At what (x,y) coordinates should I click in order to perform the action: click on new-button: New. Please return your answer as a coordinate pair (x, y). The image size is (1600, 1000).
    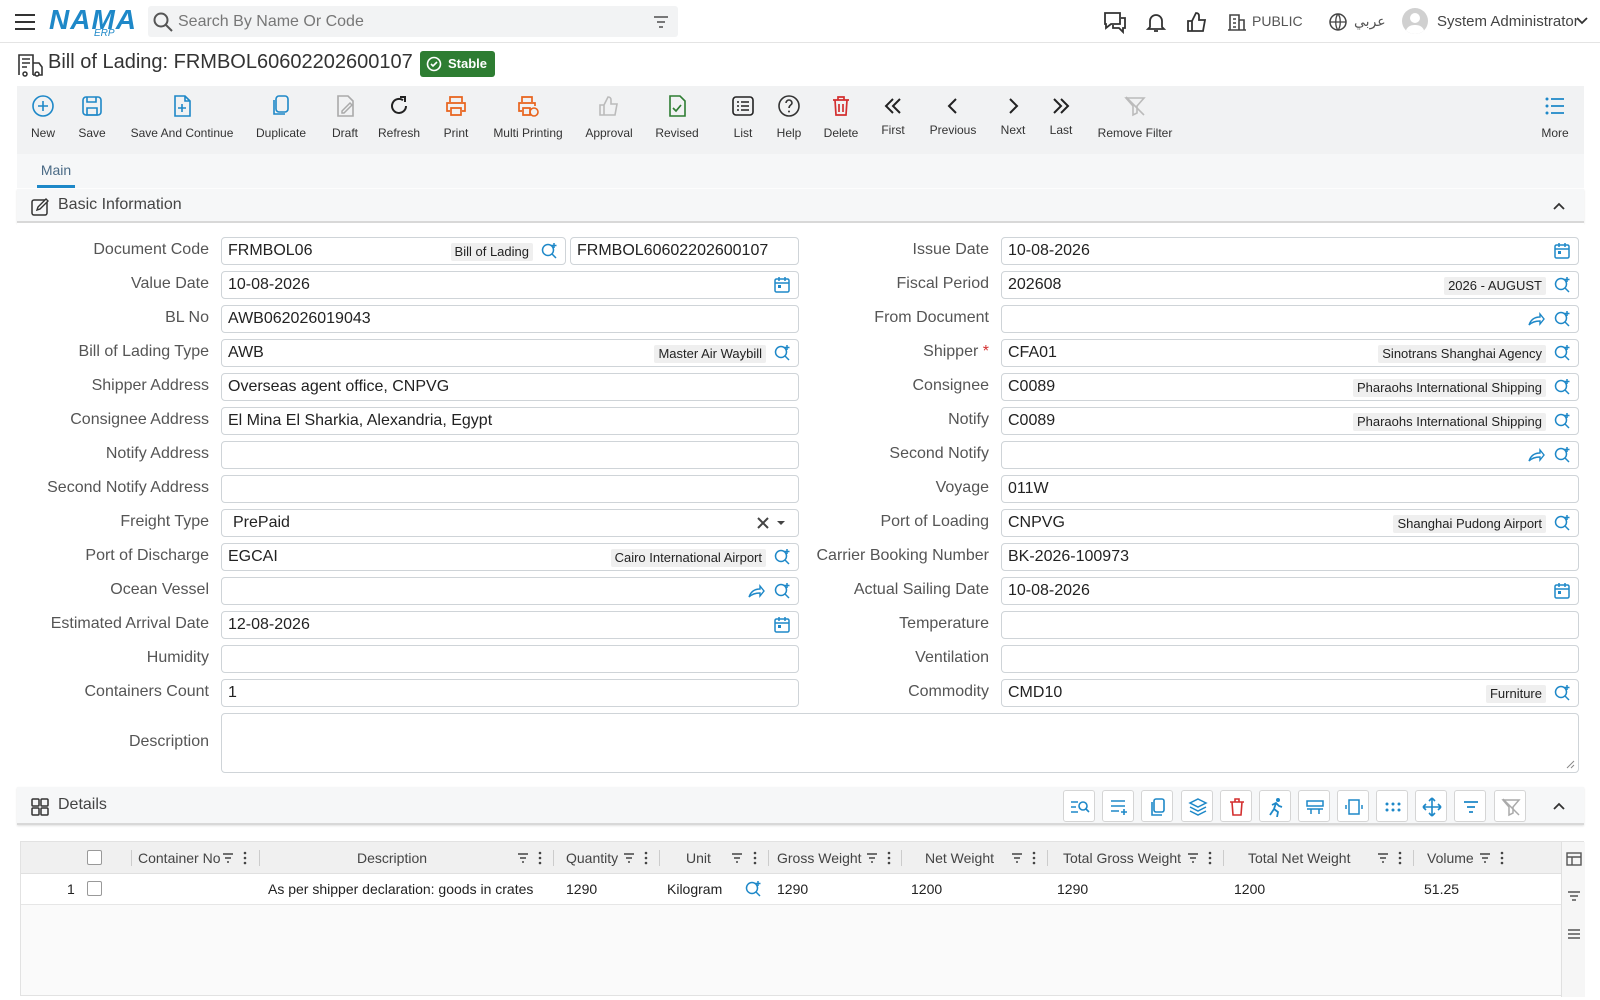
    Looking at the image, I should click on (43, 120).